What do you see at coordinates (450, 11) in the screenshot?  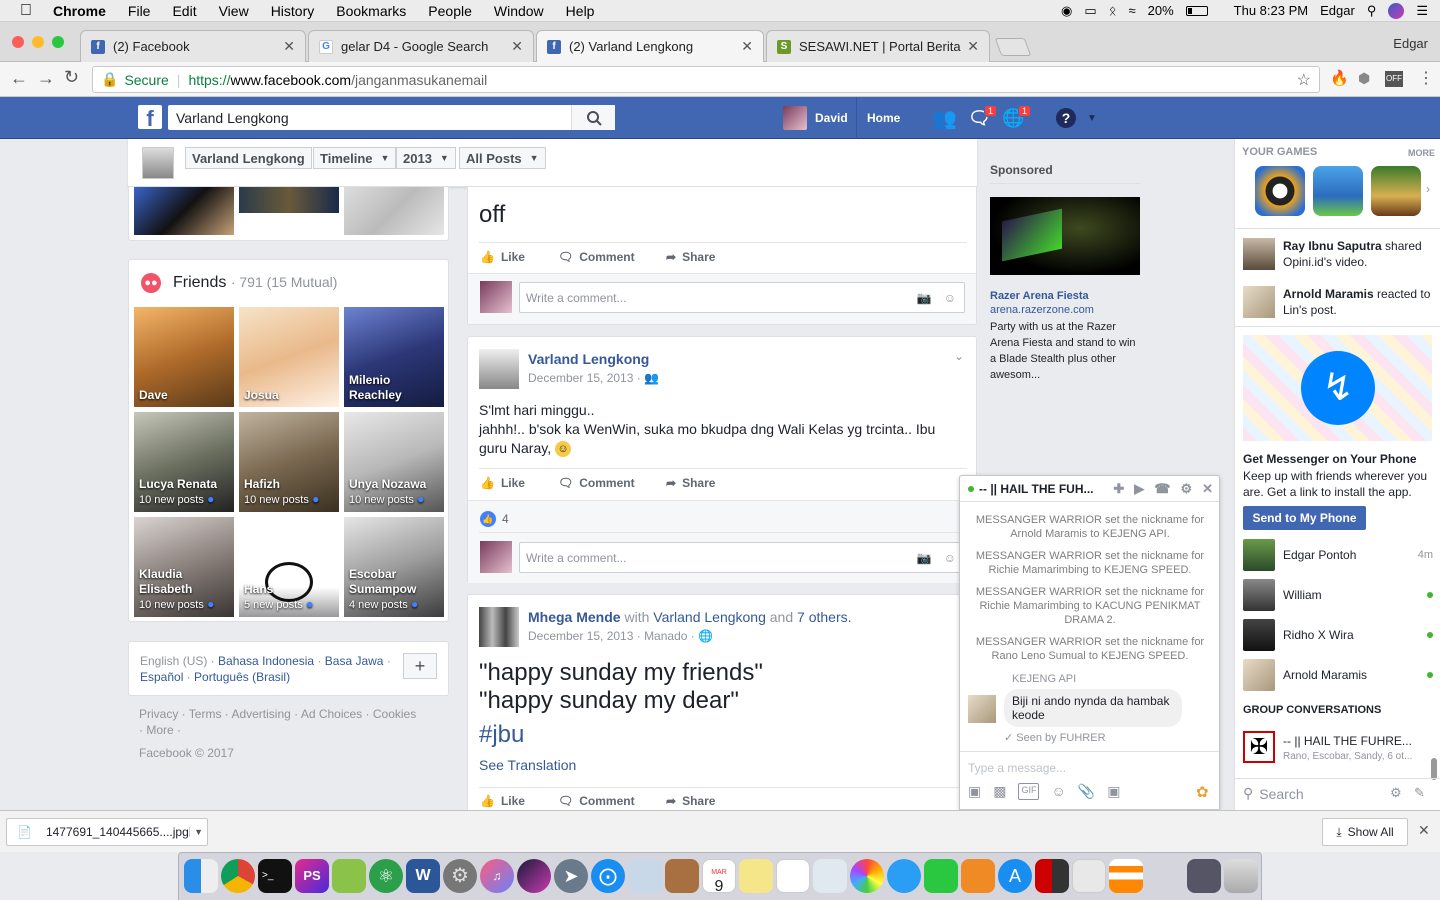 I see `menu-people: People` at bounding box center [450, 11].